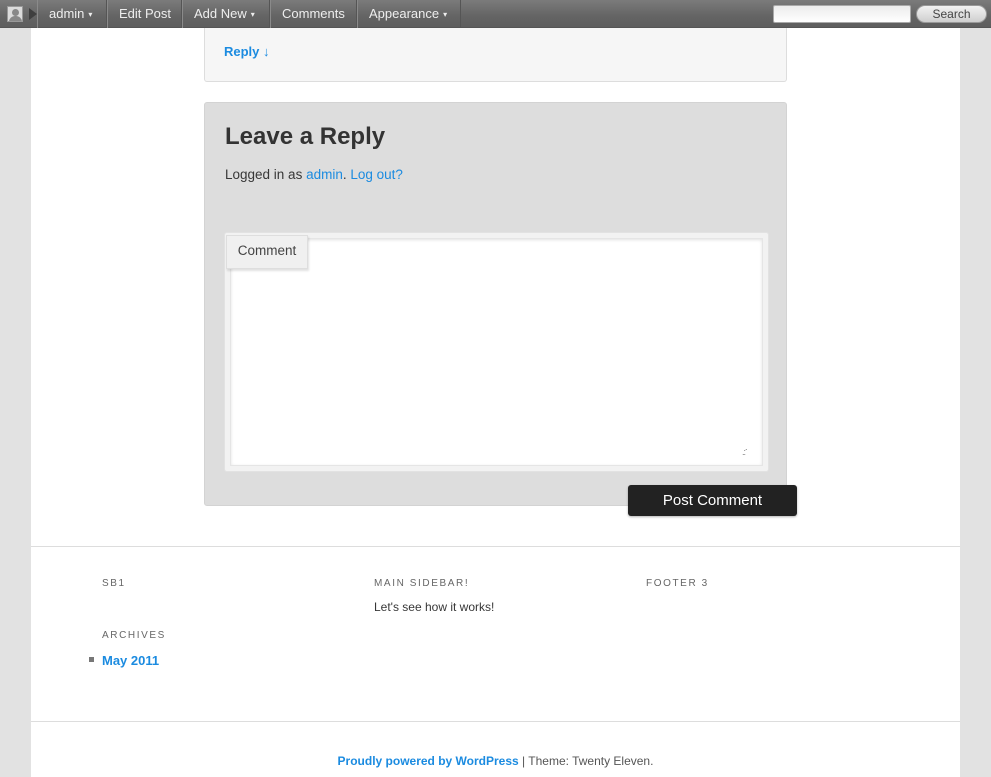 This screenshot has height=777, width=991. Describe the element at coordinates (842, 14) in the screenshot. I see `search-input` at that location.